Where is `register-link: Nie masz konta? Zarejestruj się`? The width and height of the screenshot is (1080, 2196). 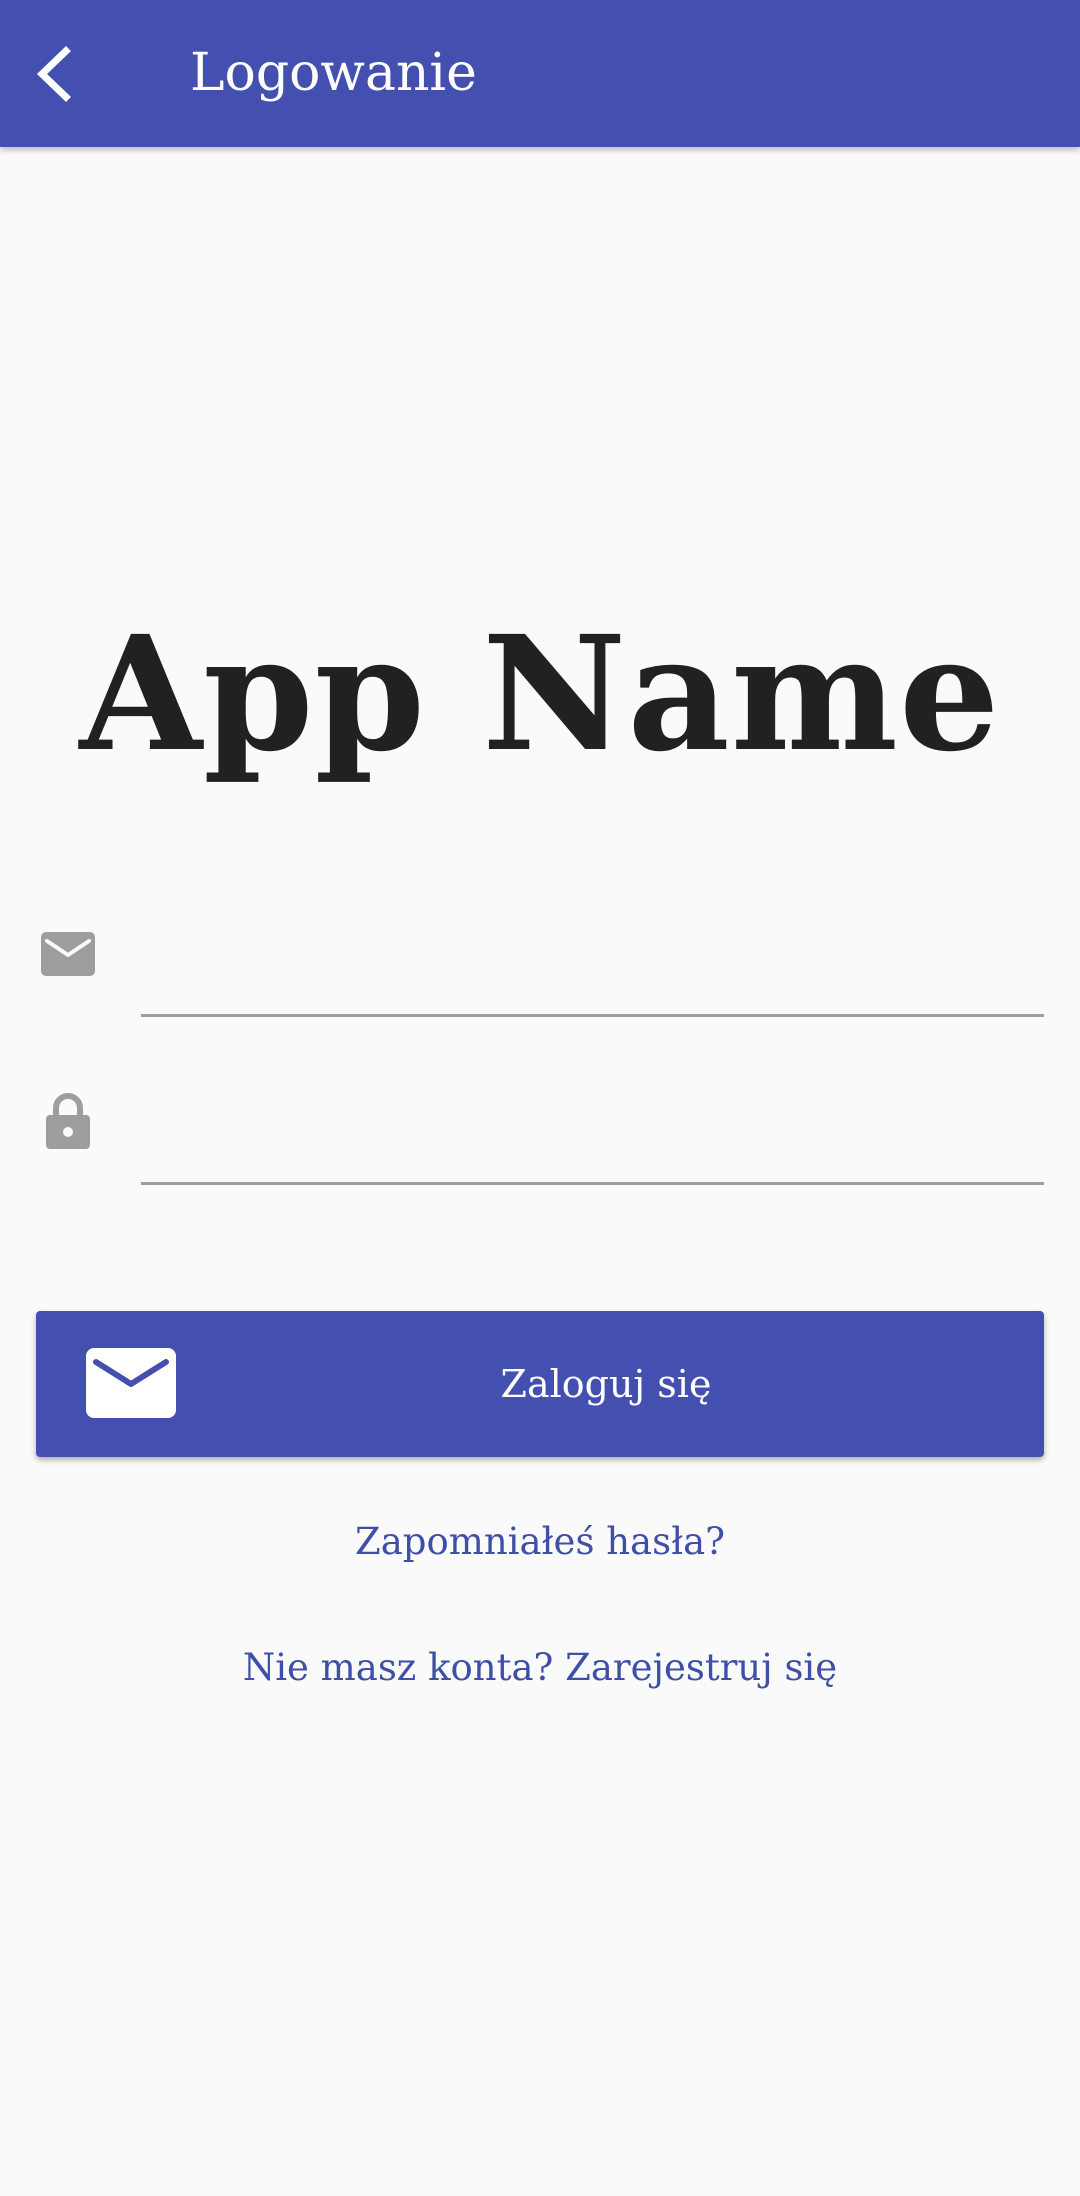
register-link: Nie masz konta? Zarejestruj się is located at coordinates (540, 1668).